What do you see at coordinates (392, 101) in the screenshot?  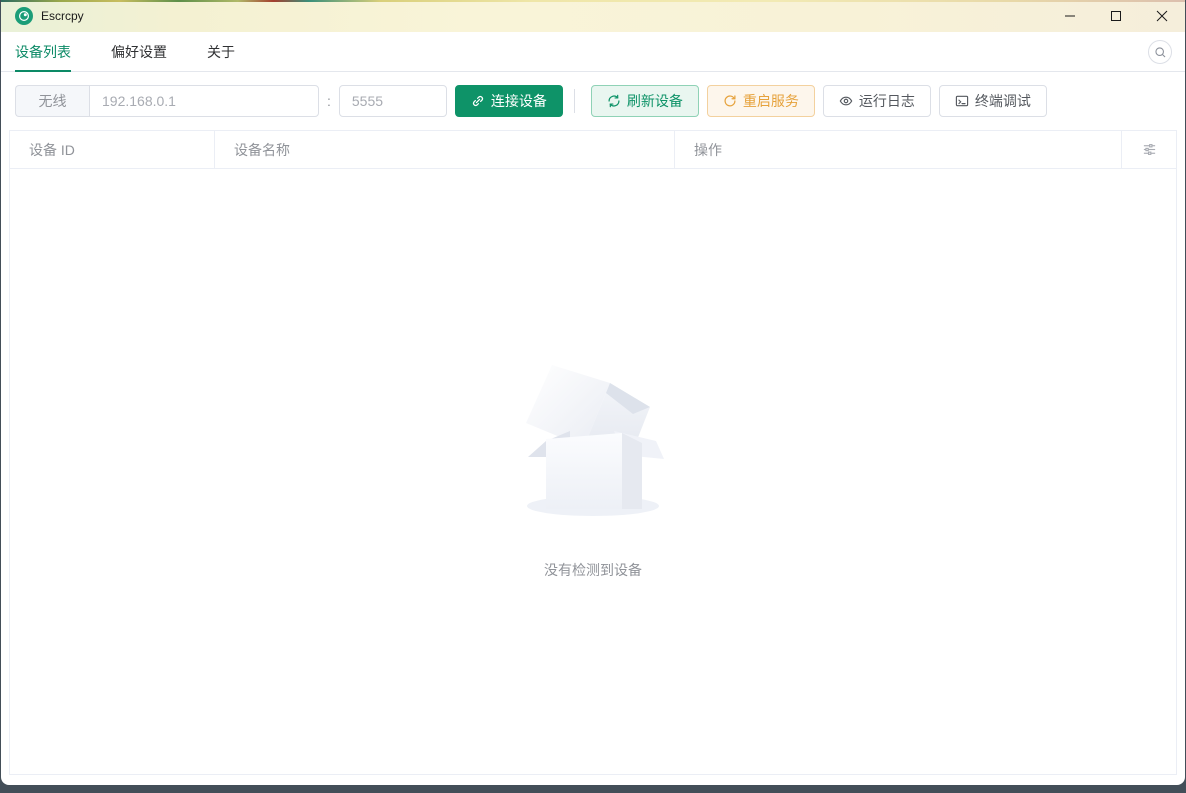 I see `port-input` at bounding box center [392, 101].